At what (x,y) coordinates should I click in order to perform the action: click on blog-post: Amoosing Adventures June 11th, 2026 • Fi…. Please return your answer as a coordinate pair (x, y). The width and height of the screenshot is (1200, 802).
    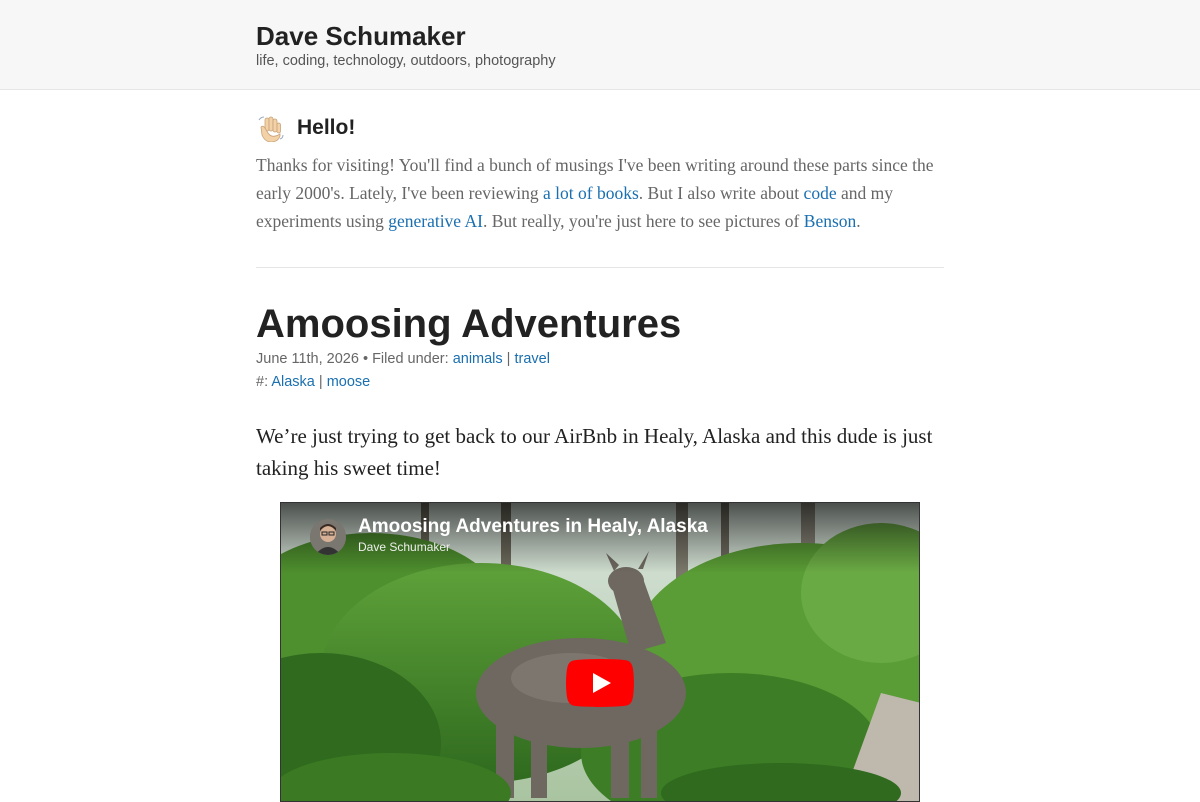
    Looking at the image, I should click on (601, 392).